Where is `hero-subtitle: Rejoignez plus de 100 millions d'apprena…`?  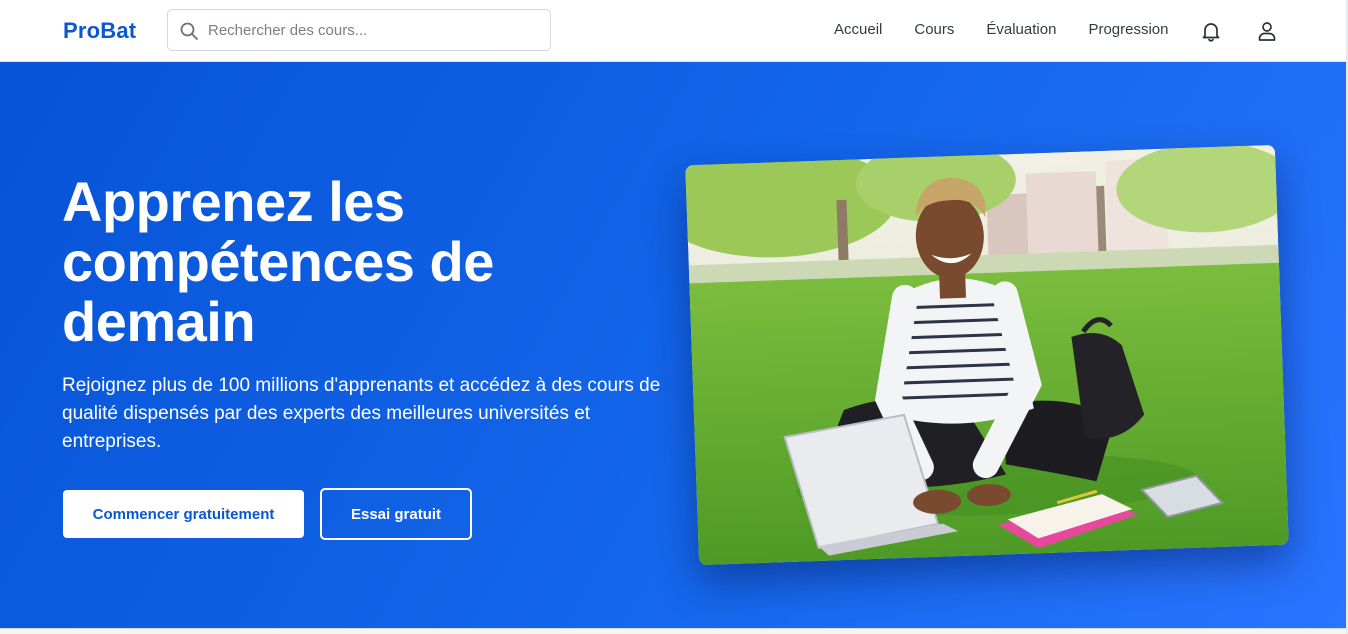
hero-subtitle: Rejoignez plus de 100 millions d'apprena… is located at coordinates (361, 413).